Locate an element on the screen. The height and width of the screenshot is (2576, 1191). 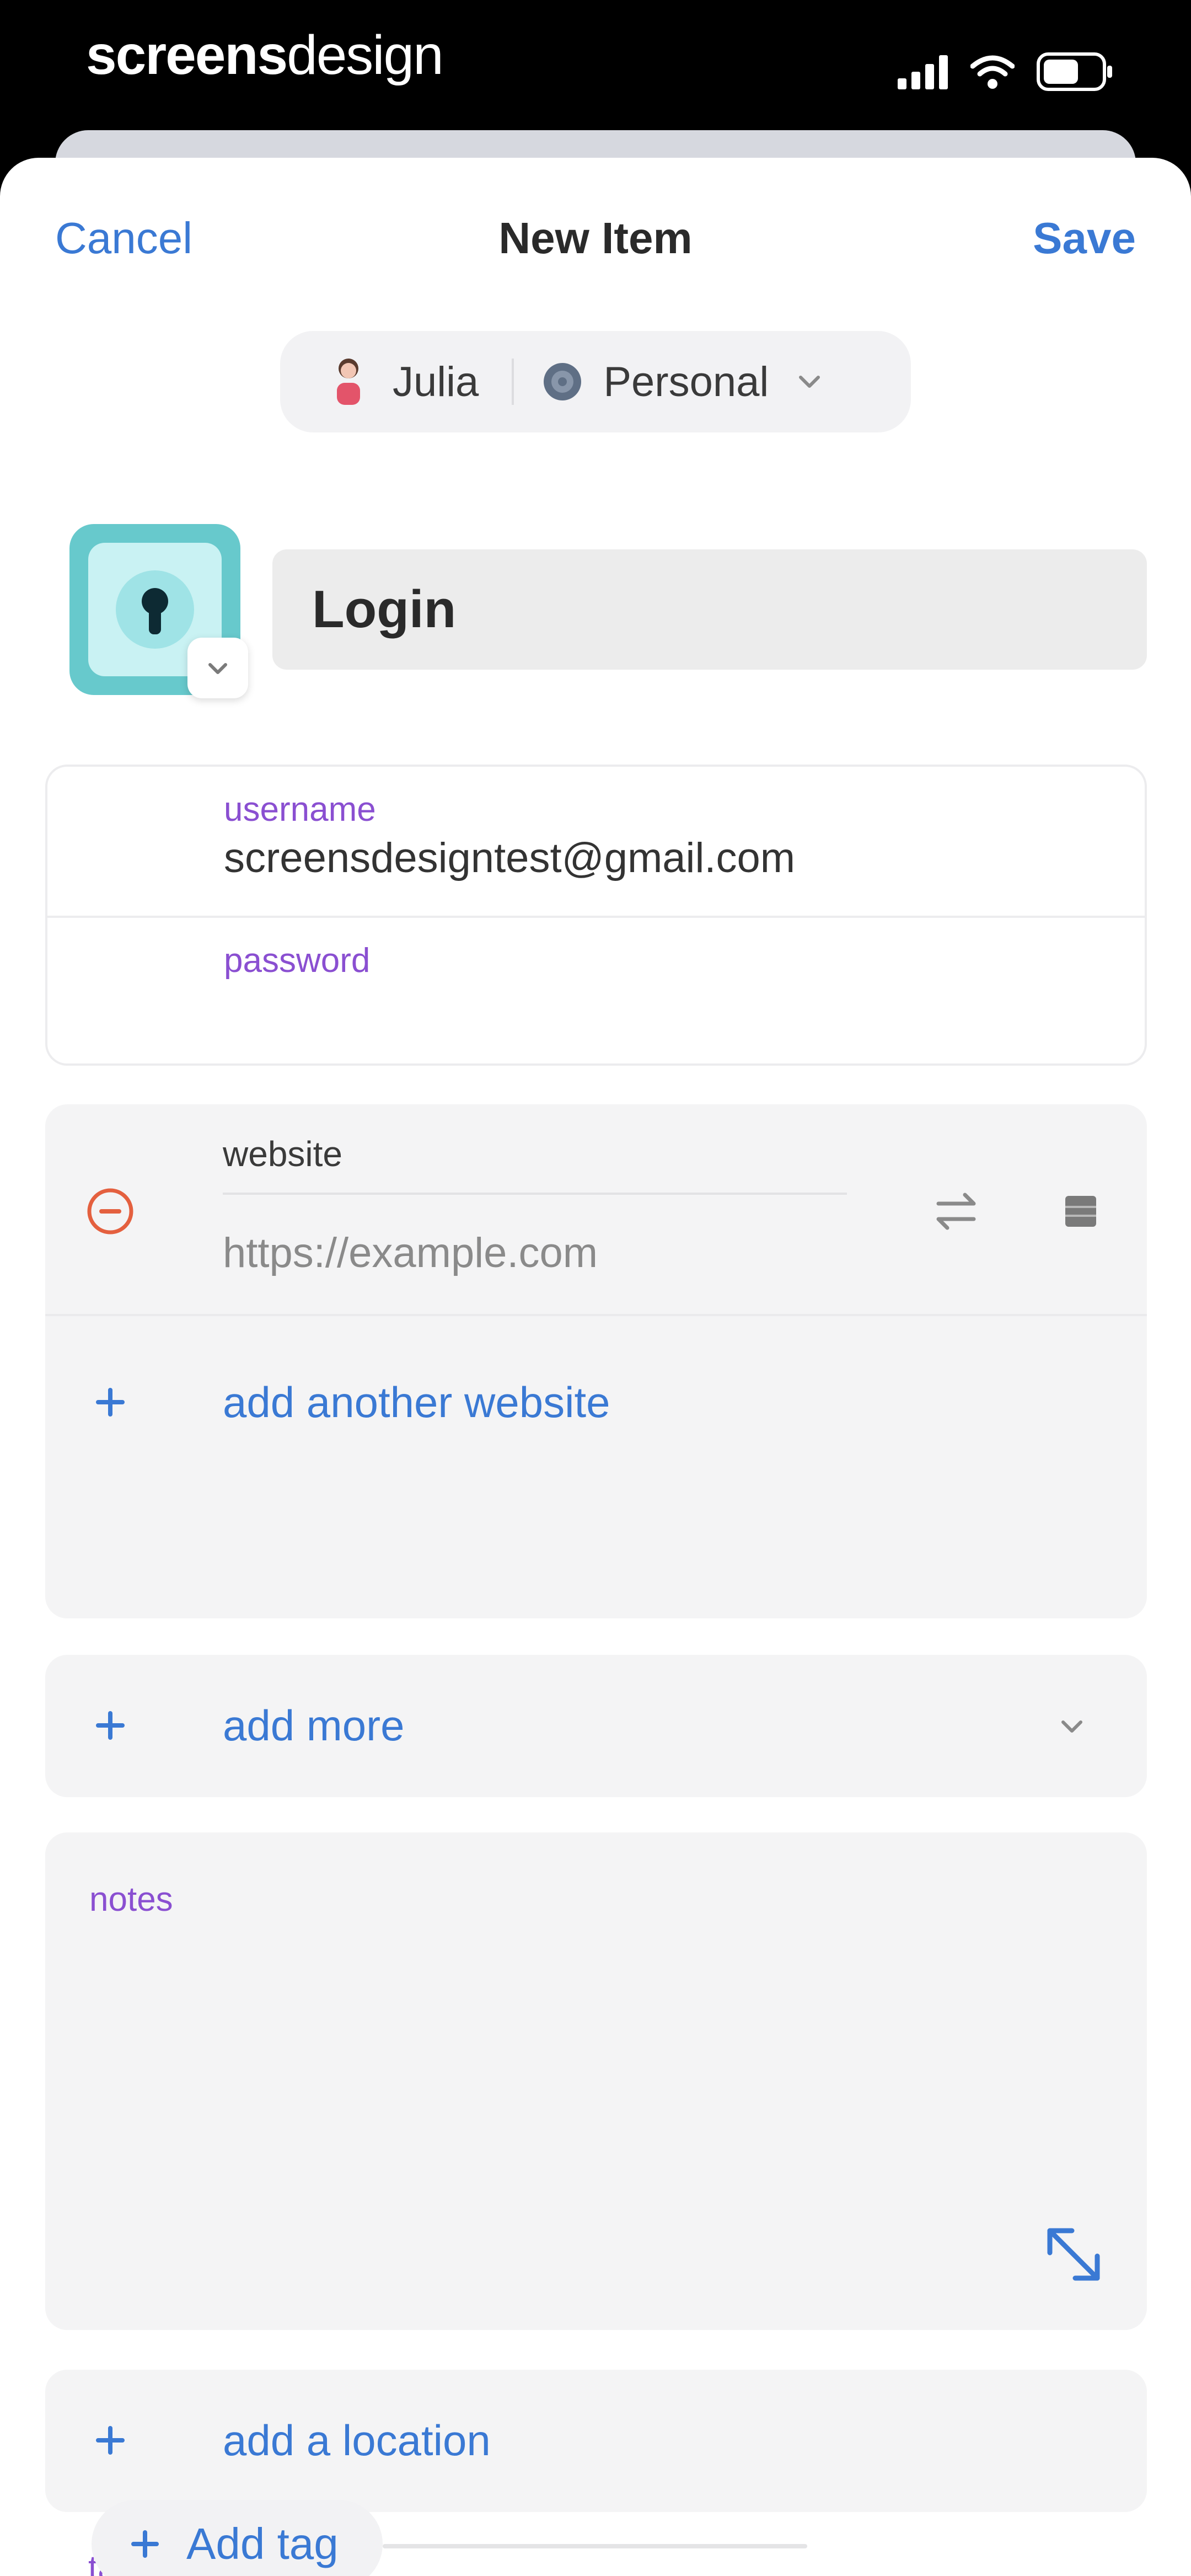
website-row: website https://example.com is located at coordinates (596, 1209).